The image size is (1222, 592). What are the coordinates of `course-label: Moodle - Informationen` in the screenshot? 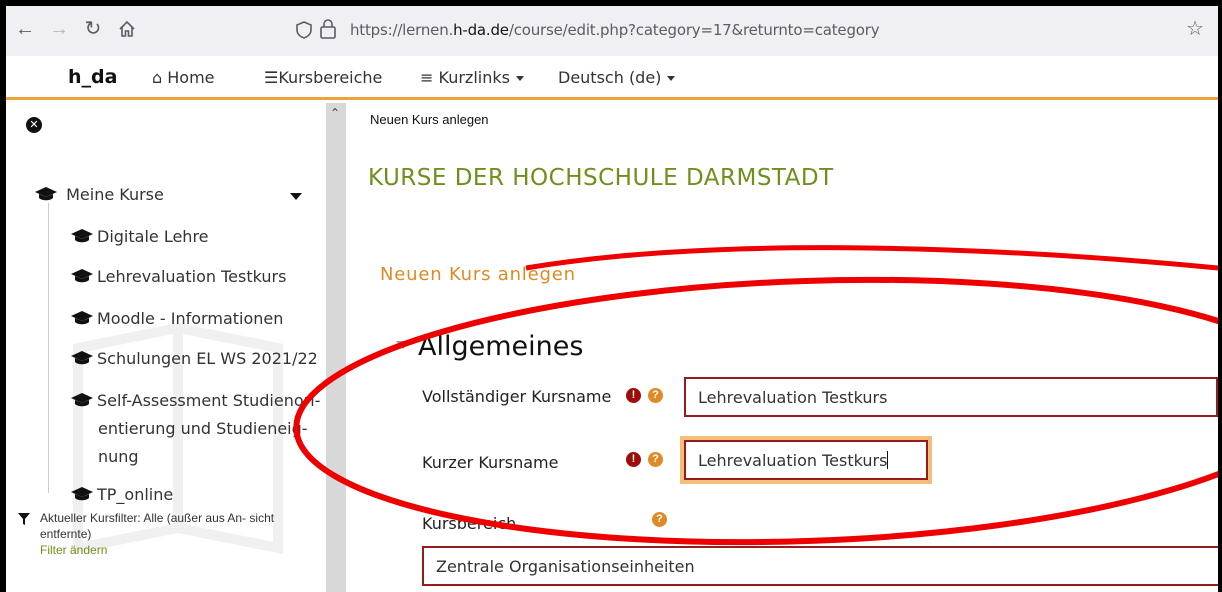 It's located at (190, 318).